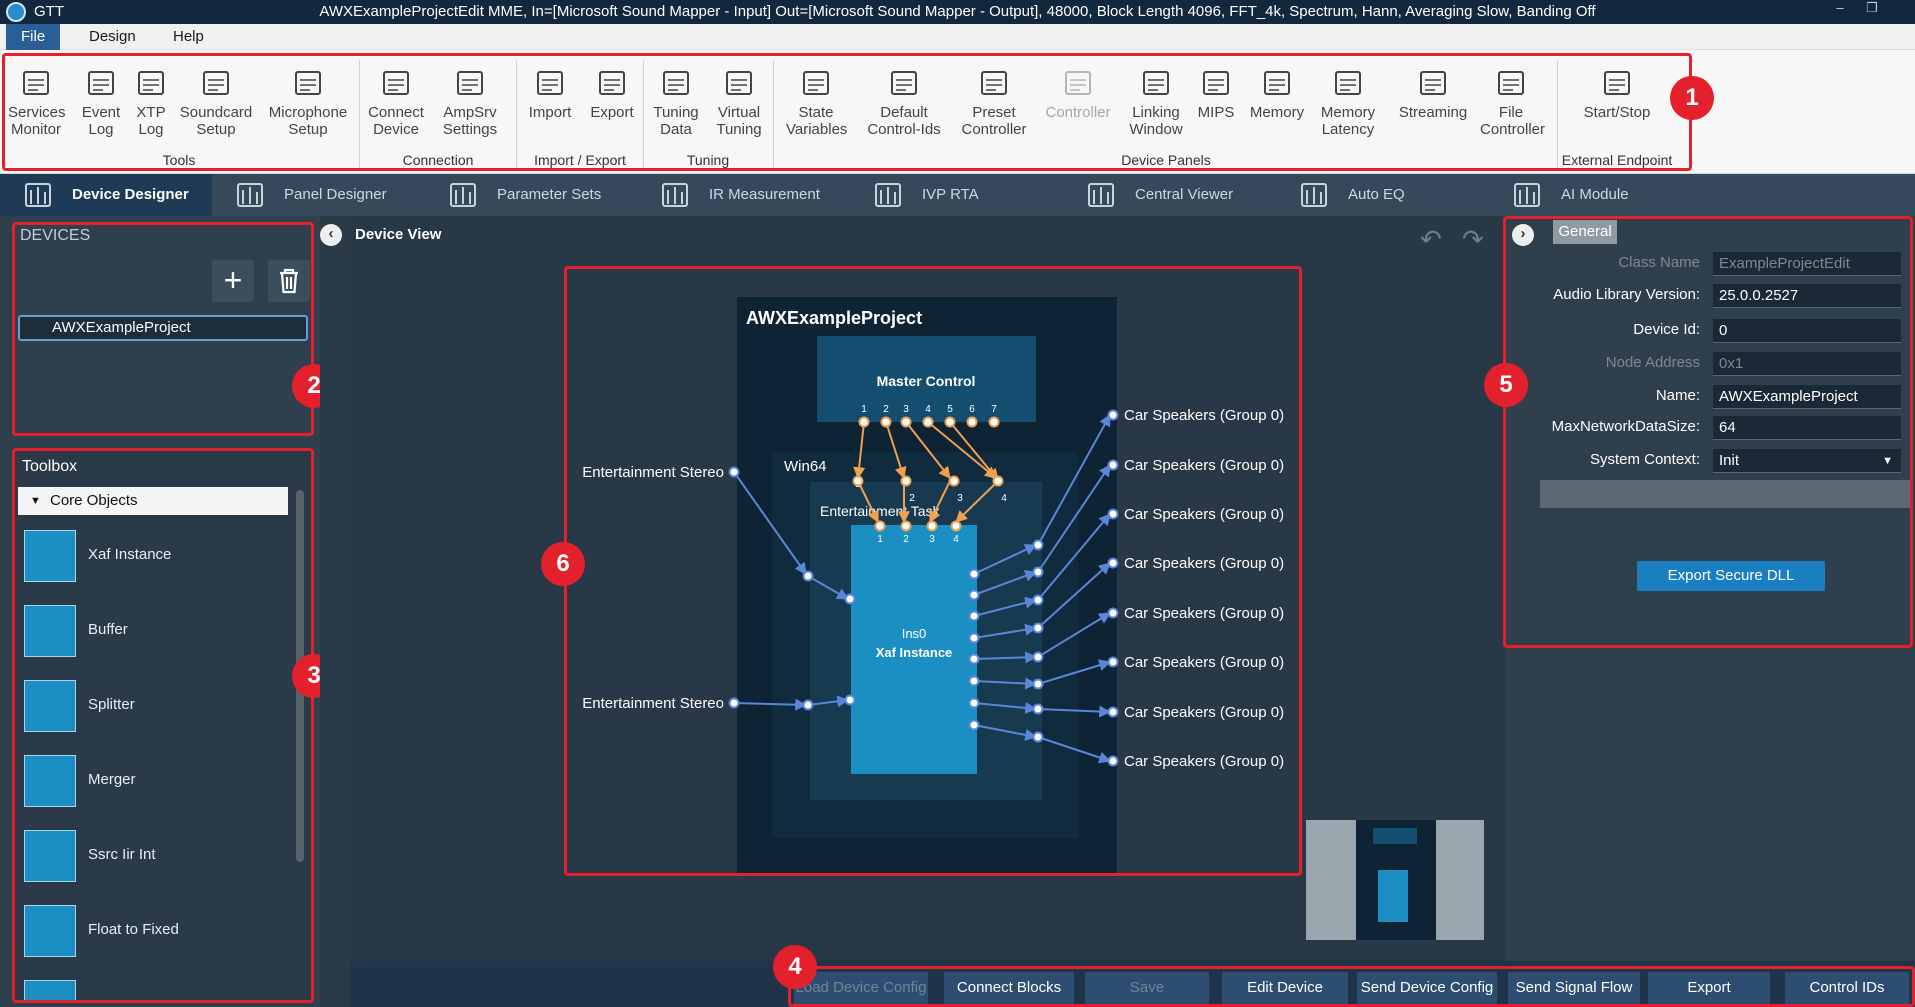 The height and width of the screenshot is (1007, 1915). What do you see at coordinates (1807, 428) in the screenshot?
I see `property-field: 64` at bounding box center [1807, 428].